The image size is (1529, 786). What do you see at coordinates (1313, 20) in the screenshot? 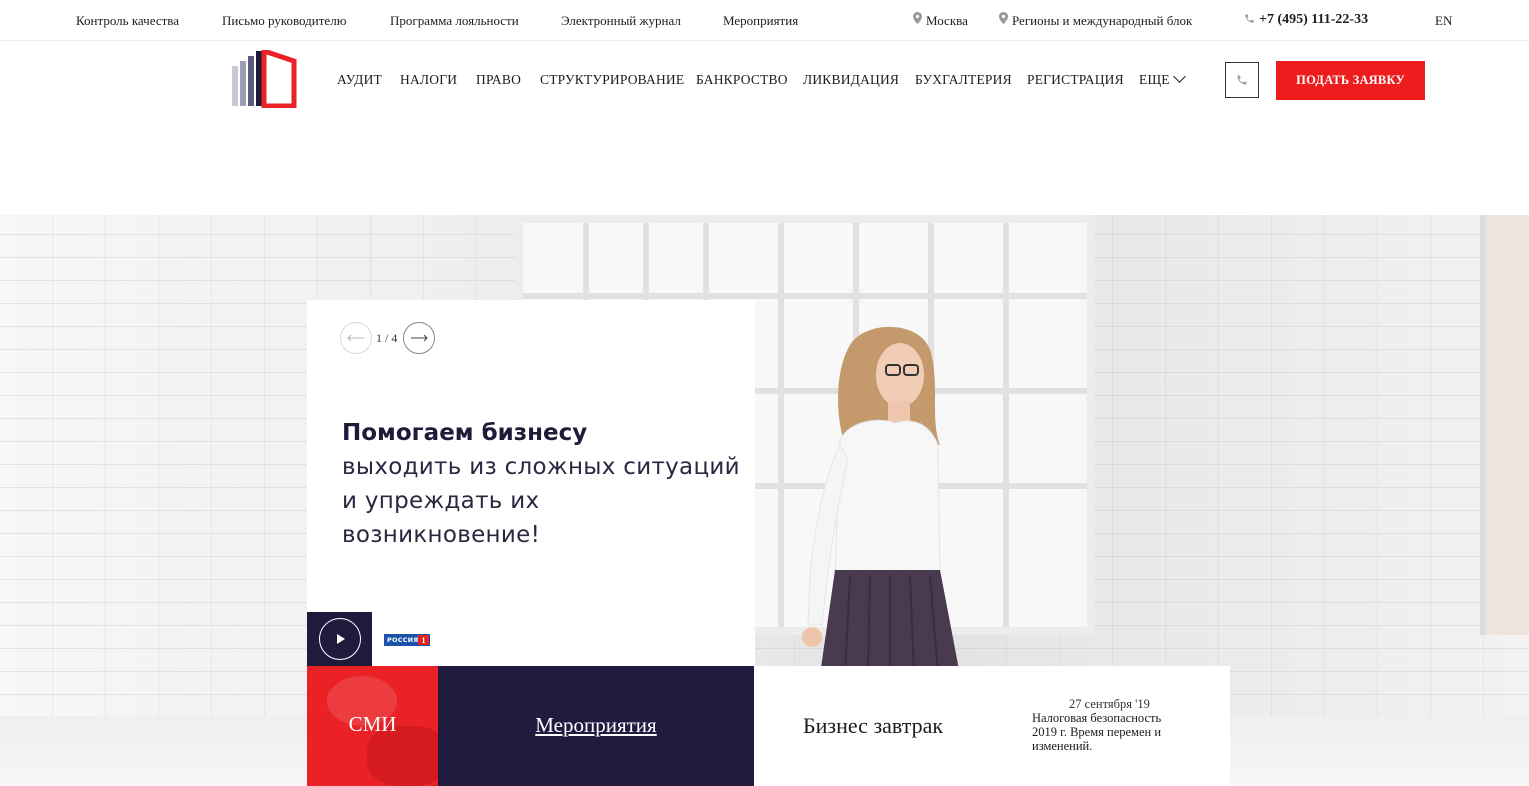
I see `phone-number: +7 (495) 111-22-33` at bounding box center [1313, 20].